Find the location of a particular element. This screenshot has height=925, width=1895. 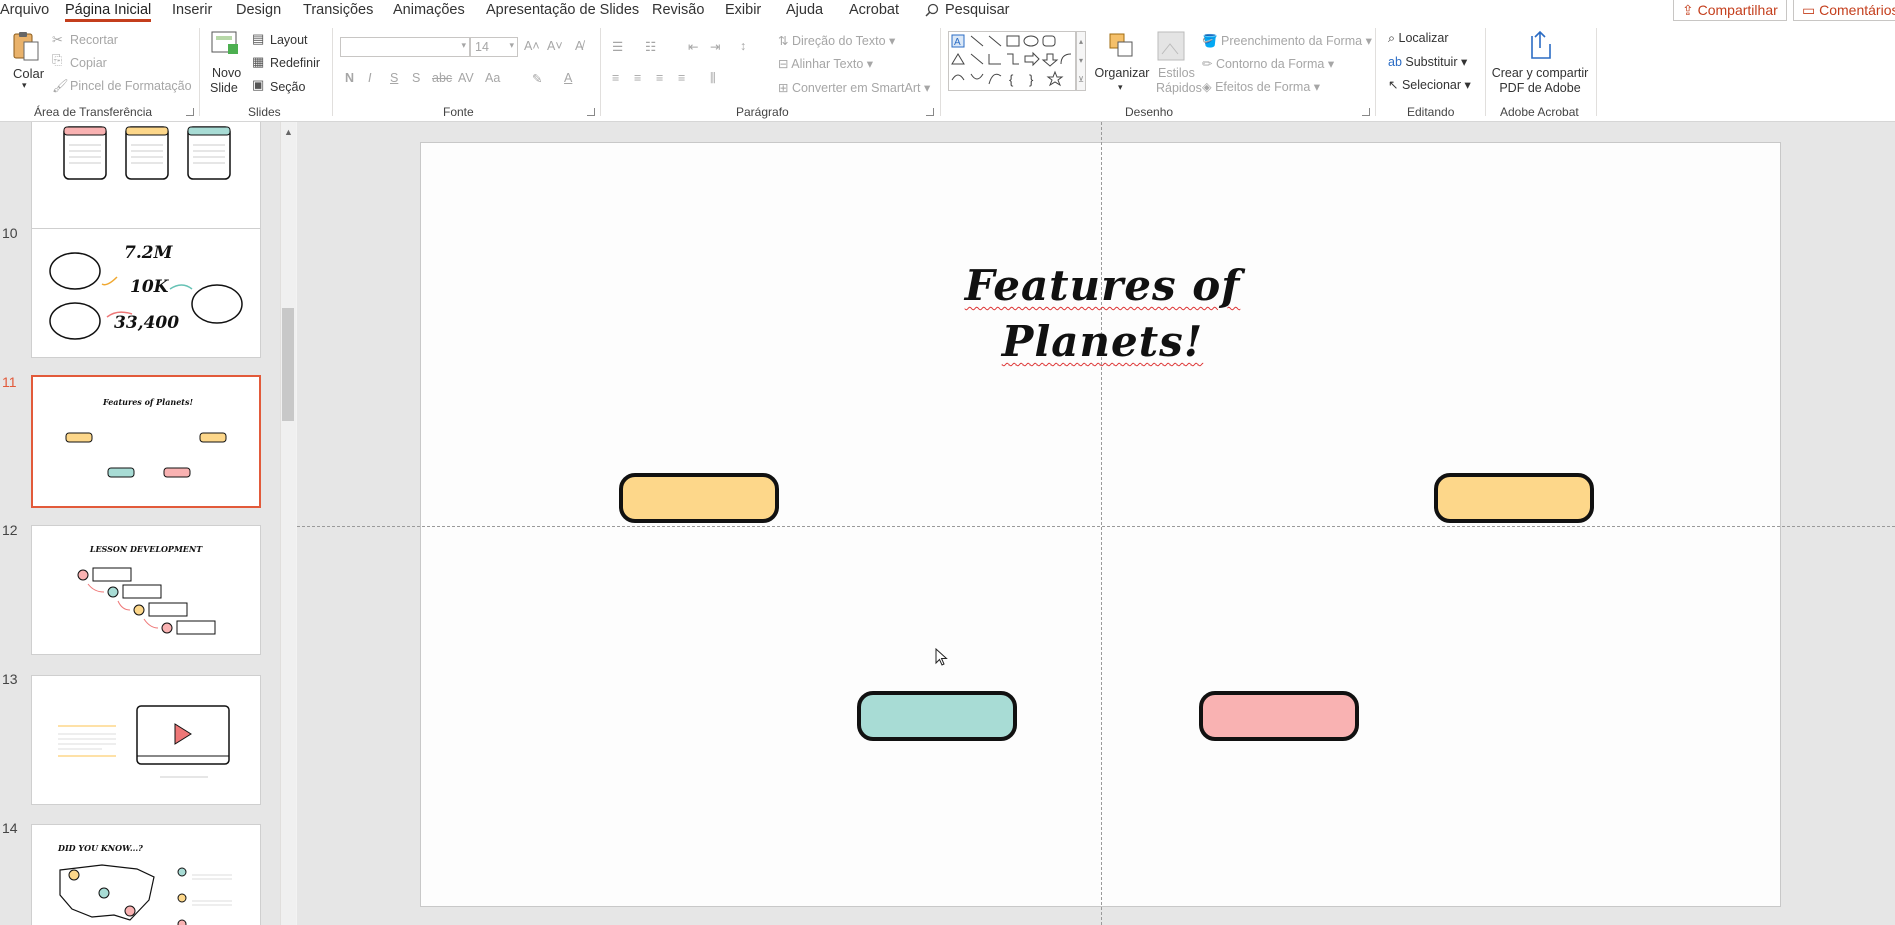

clear-format-icon: A̸ is located at coordinates (579, 46).